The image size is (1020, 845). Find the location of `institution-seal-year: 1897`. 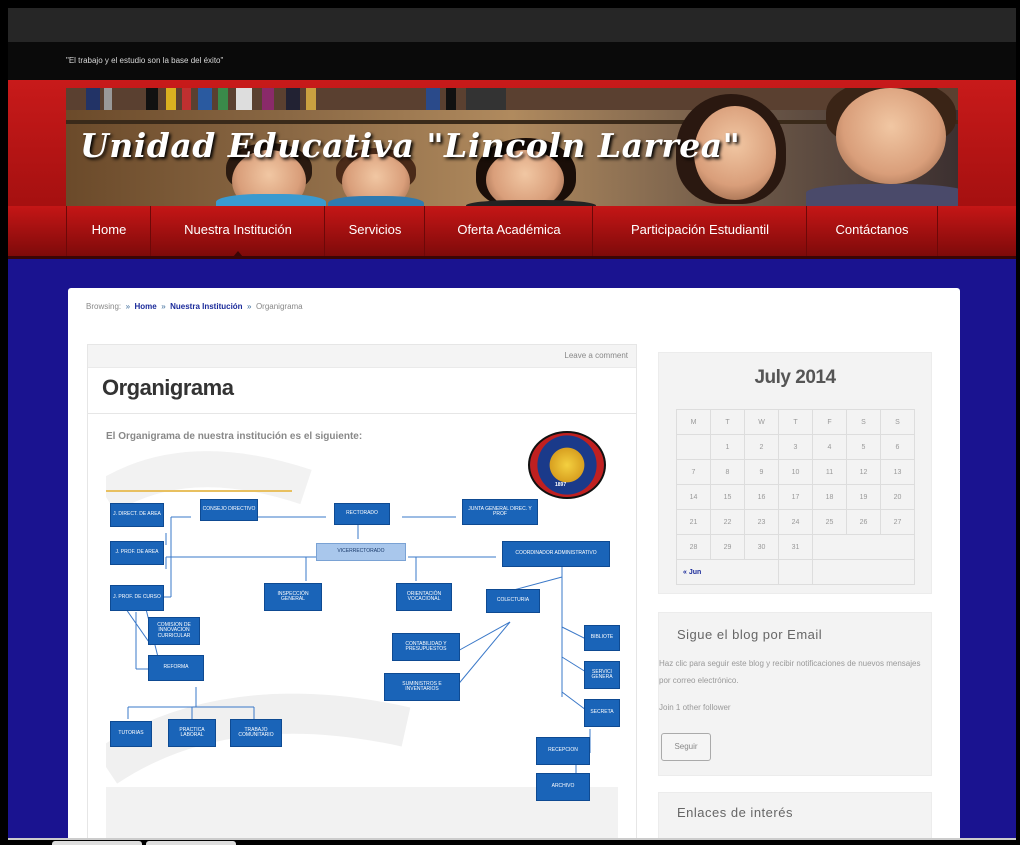

institution-seal-year: 1897 is located at coordinates (561, 485).